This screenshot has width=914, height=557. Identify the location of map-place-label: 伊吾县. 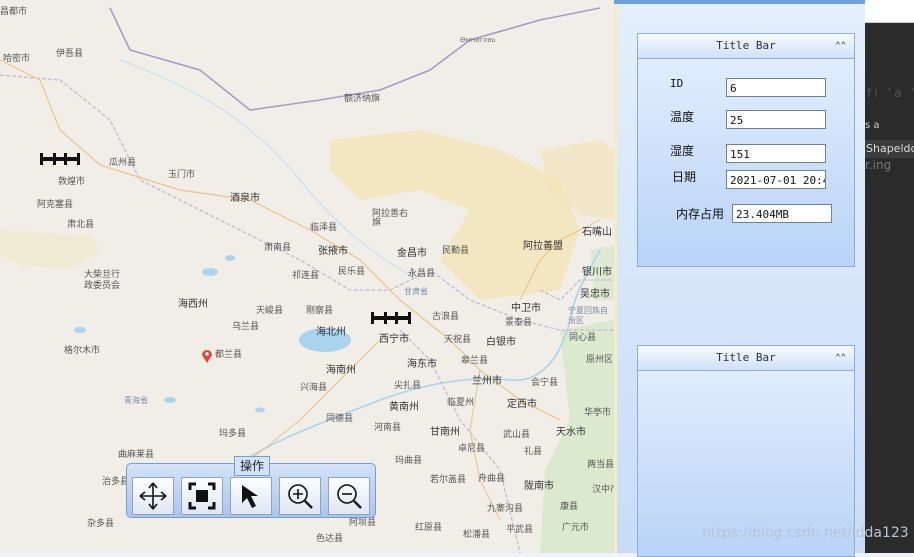
(70, 54).